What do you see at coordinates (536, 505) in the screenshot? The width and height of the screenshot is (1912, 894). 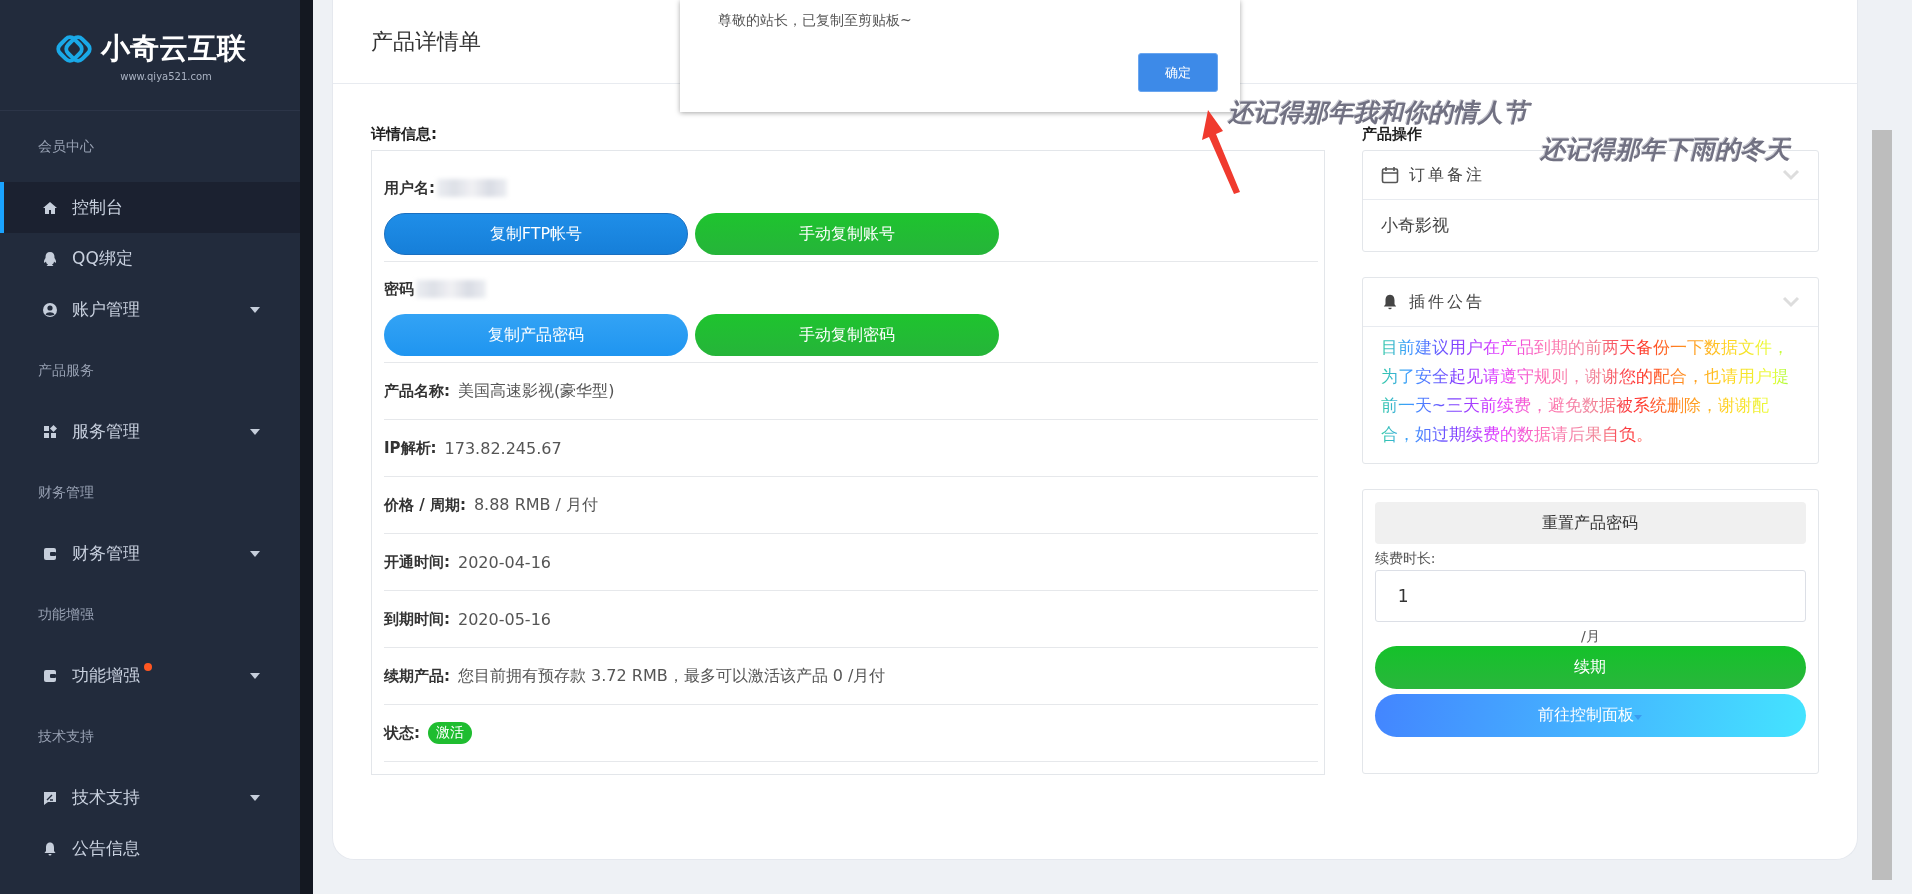 I see `field-value: 8.88 RMB / 月付` at bounding box center [536, 505].